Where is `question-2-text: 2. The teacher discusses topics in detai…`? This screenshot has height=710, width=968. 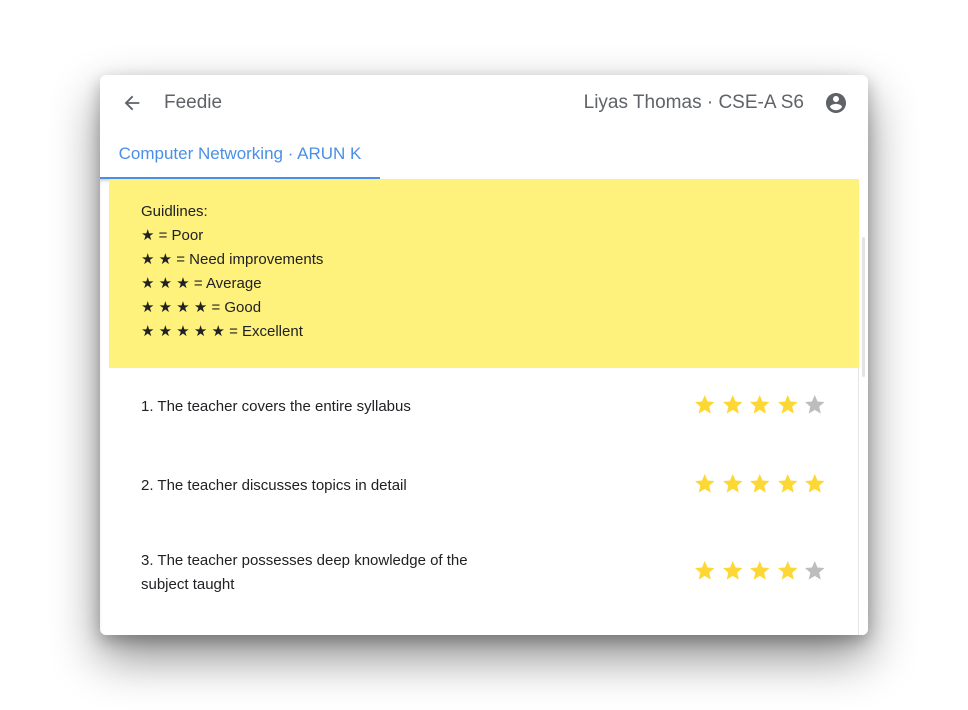
question-2-text: 2. The teacher discusses topics in detai… is located at coordinates (274, 485).